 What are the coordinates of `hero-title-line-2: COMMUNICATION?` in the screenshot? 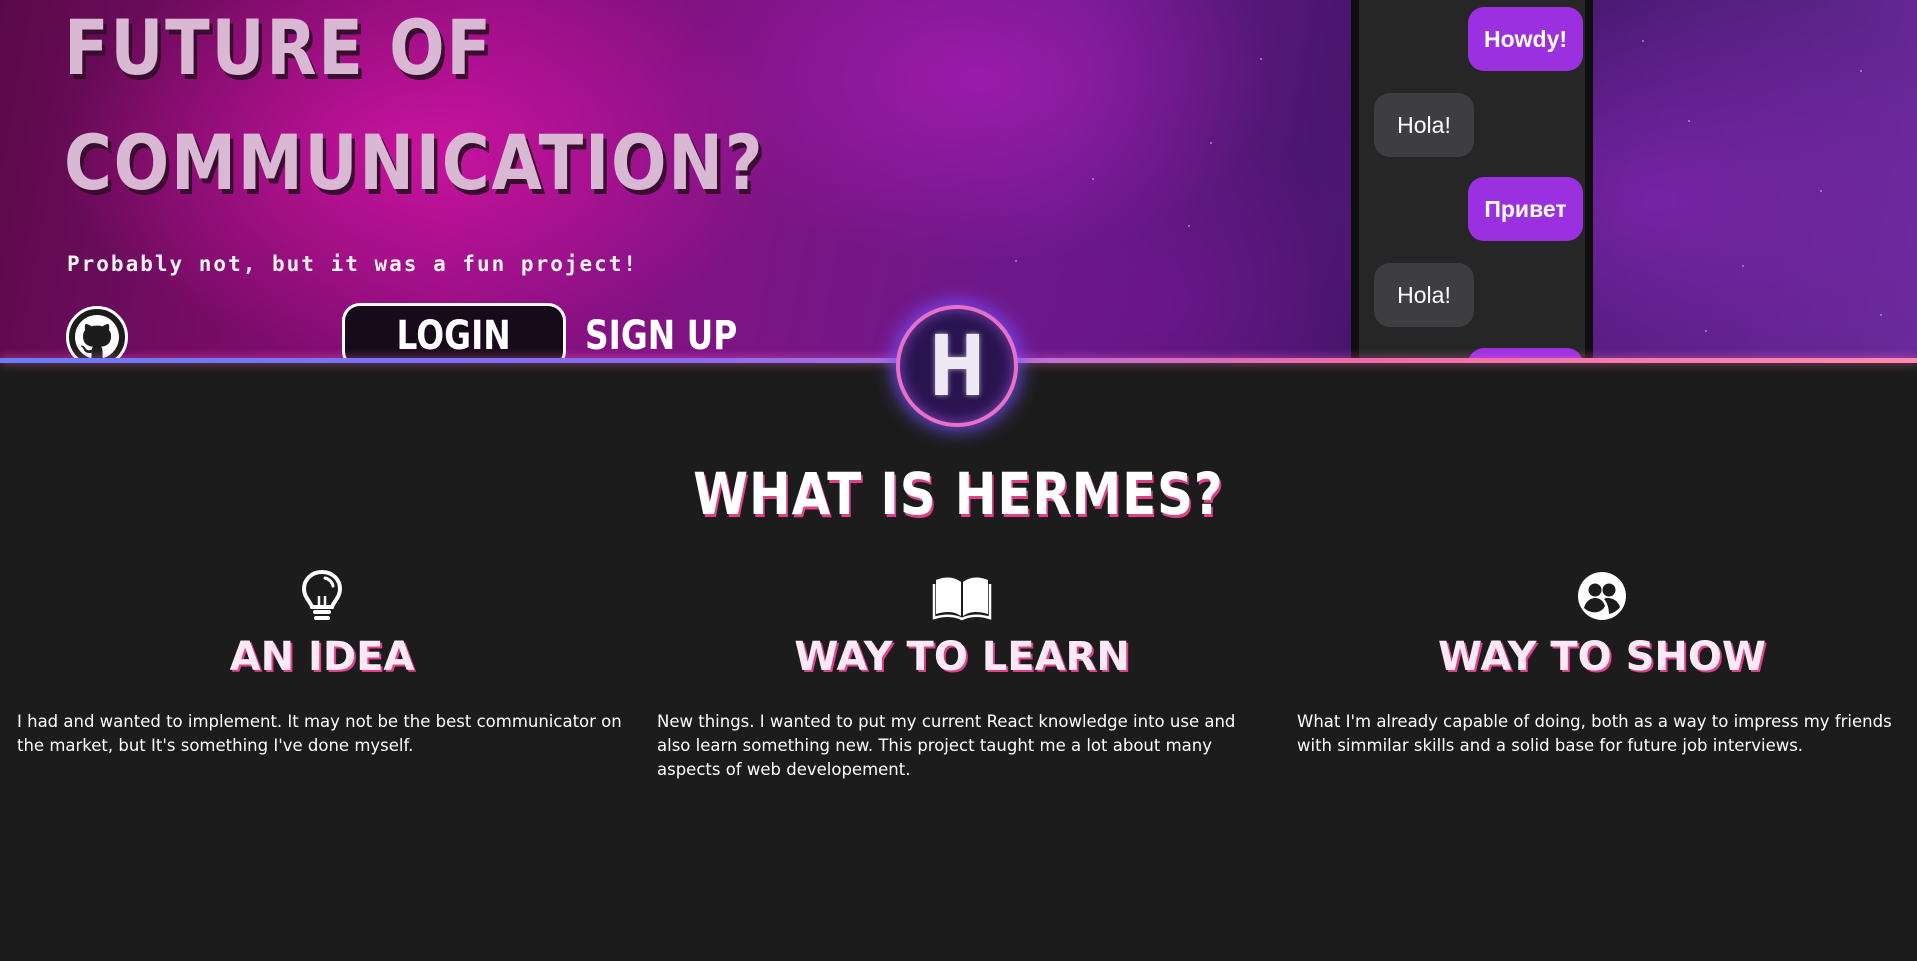 It's located at (414, 162).